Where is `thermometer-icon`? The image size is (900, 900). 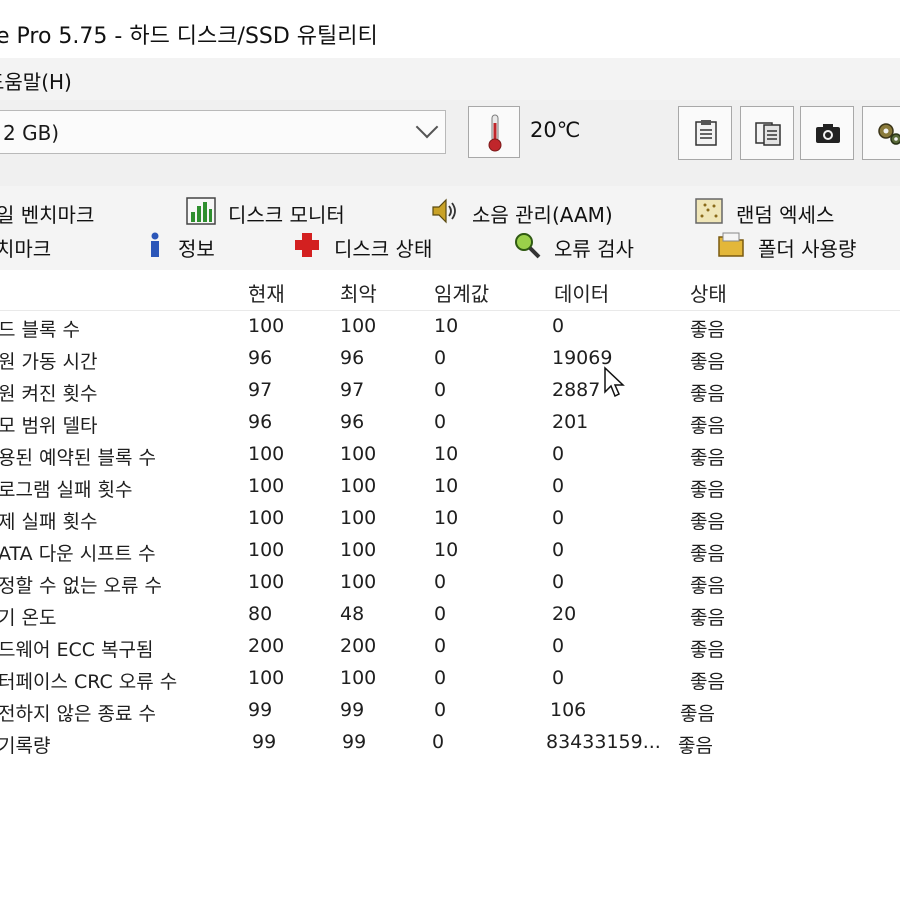
thermometer-icon is located at coordinates (495, 133).